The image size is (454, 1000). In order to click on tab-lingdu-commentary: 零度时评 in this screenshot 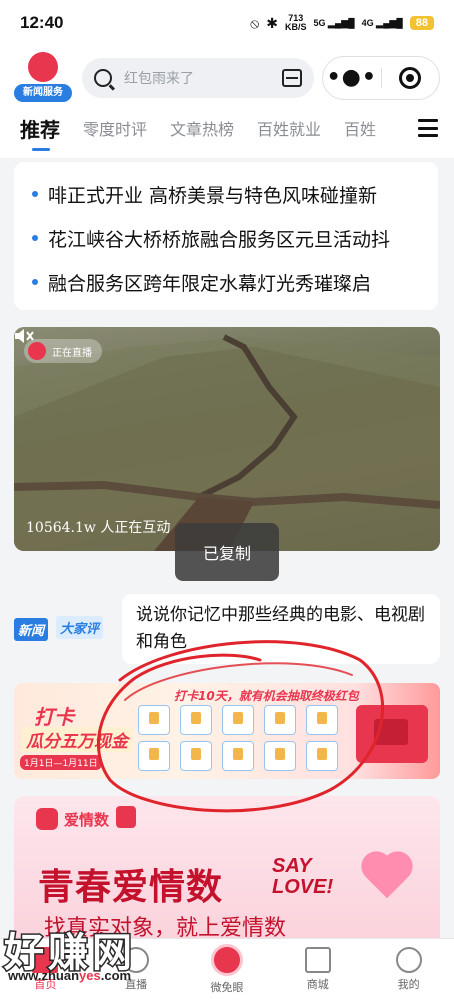, I will do `click(115, 128)`.